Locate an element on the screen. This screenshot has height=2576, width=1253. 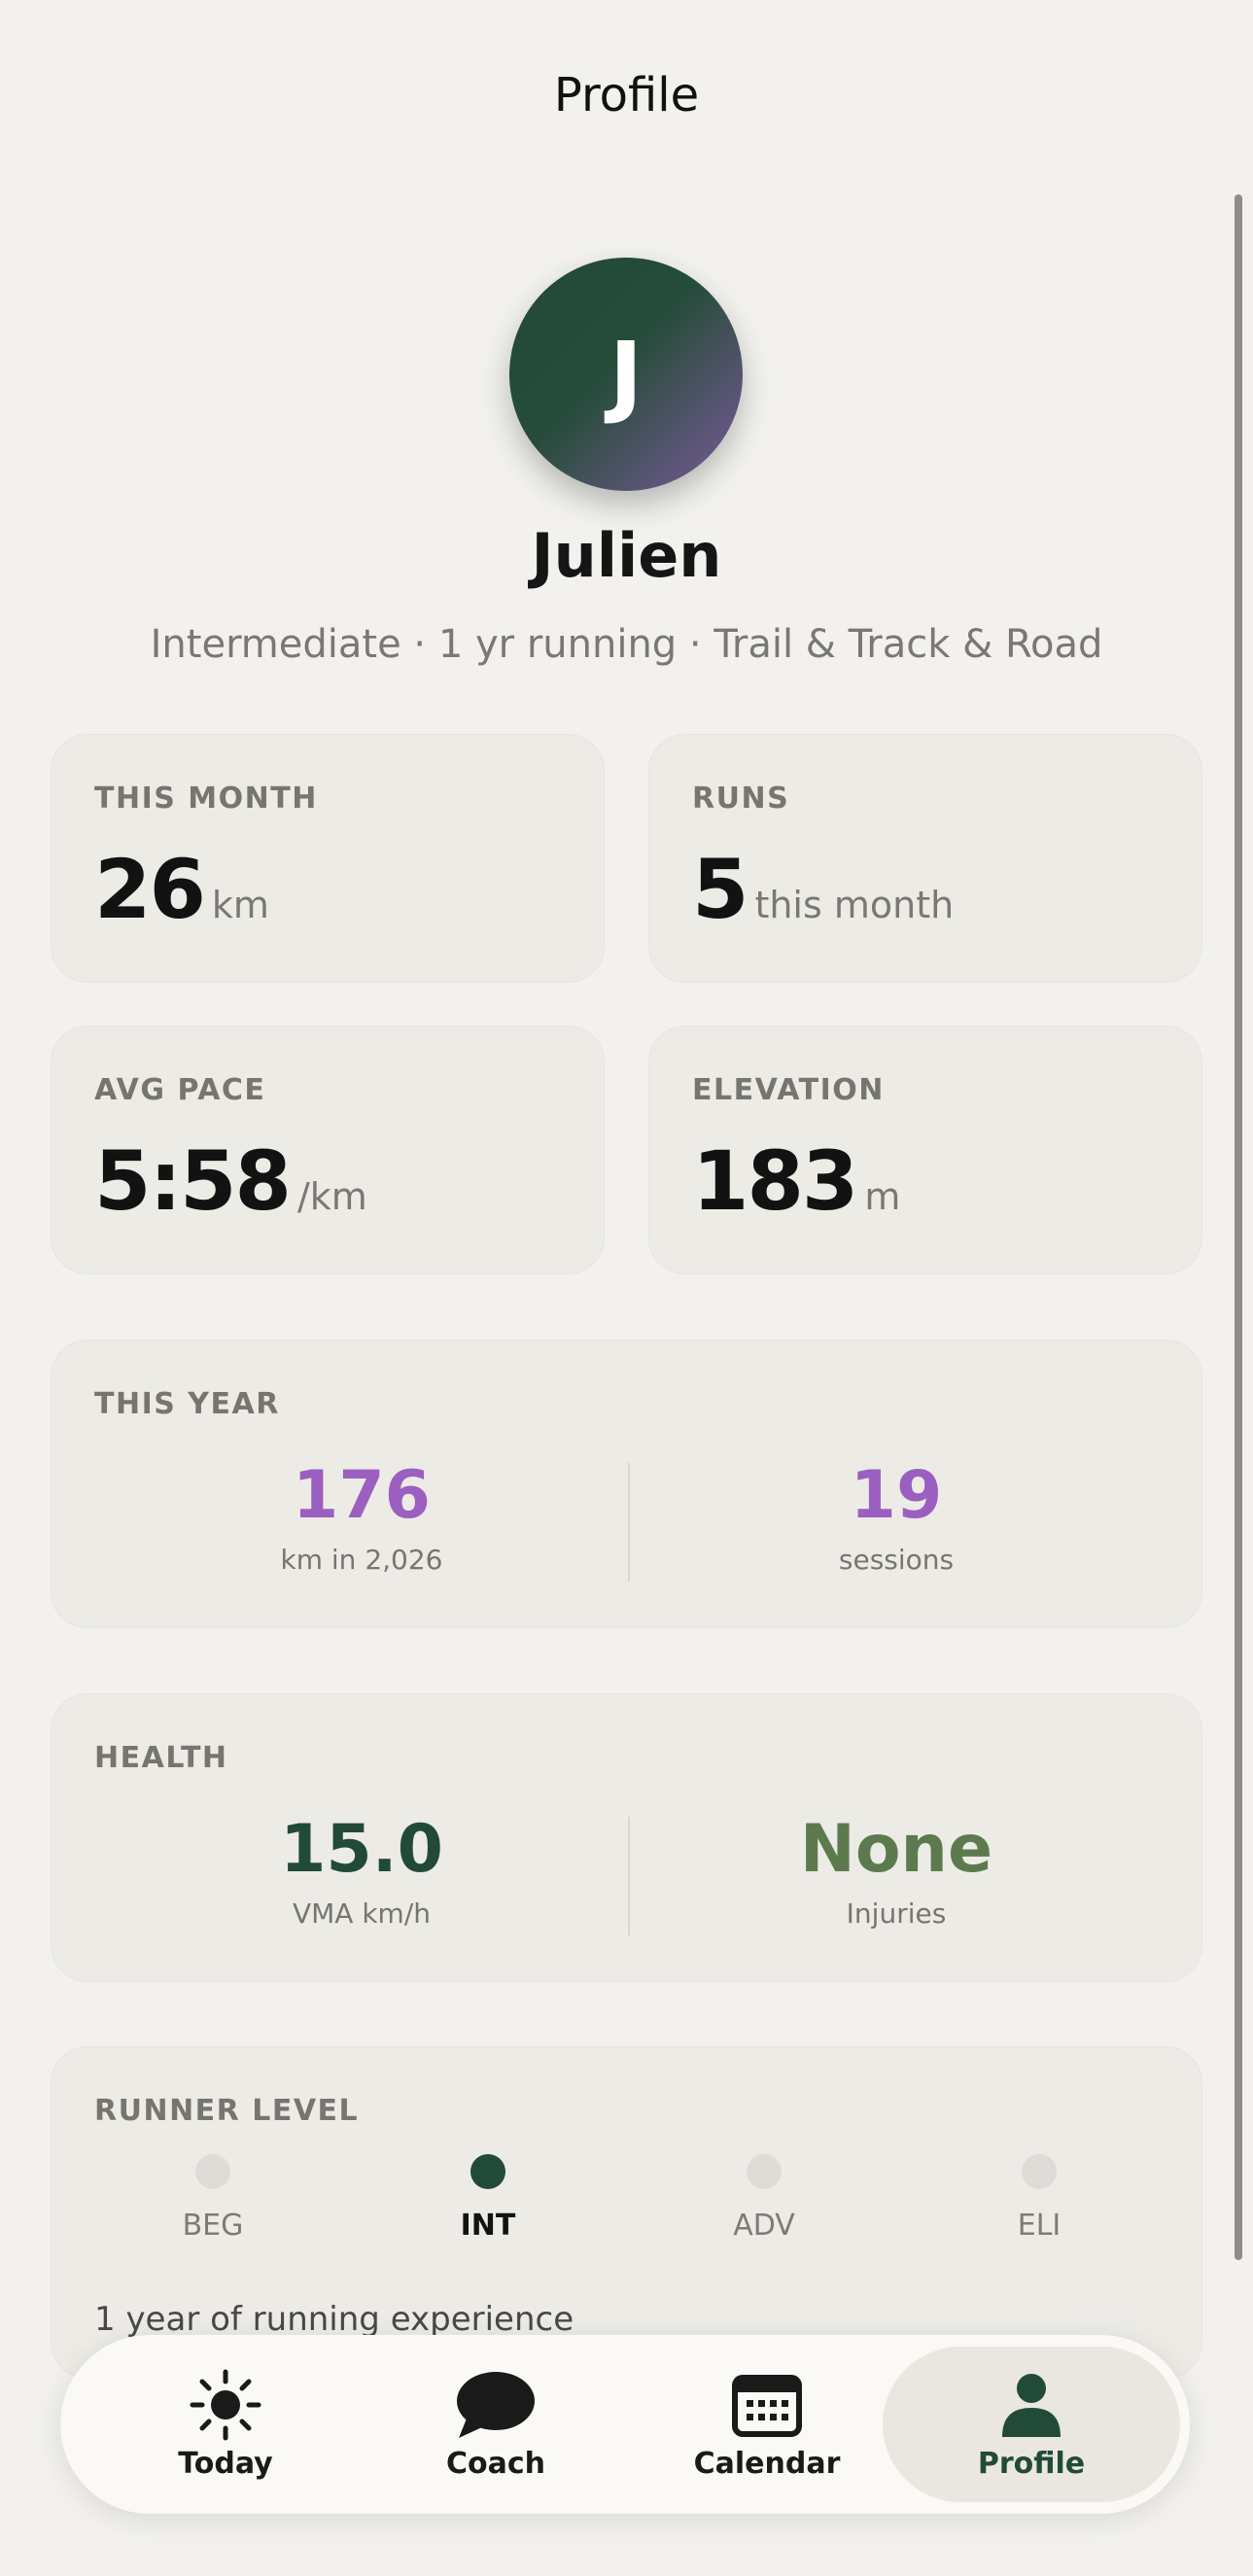
runner-level-note: 1 year of running experience is located at coordinates (334, 2320).